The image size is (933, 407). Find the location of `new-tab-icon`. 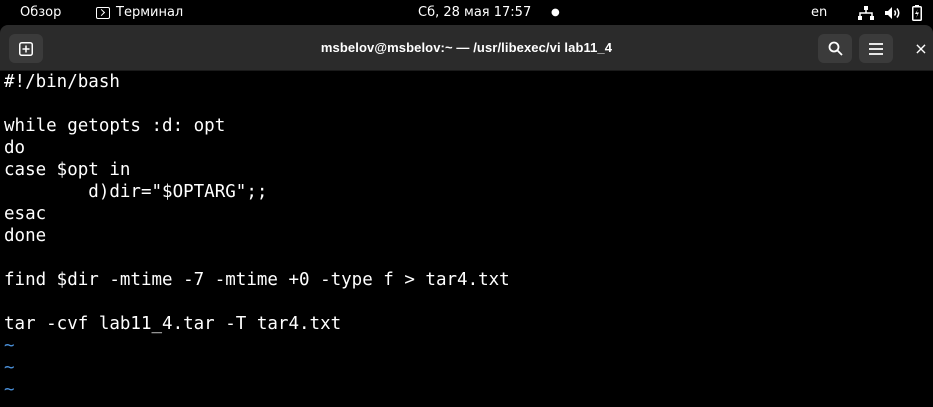

new-tab-icon is located at coordinates (26, 48).